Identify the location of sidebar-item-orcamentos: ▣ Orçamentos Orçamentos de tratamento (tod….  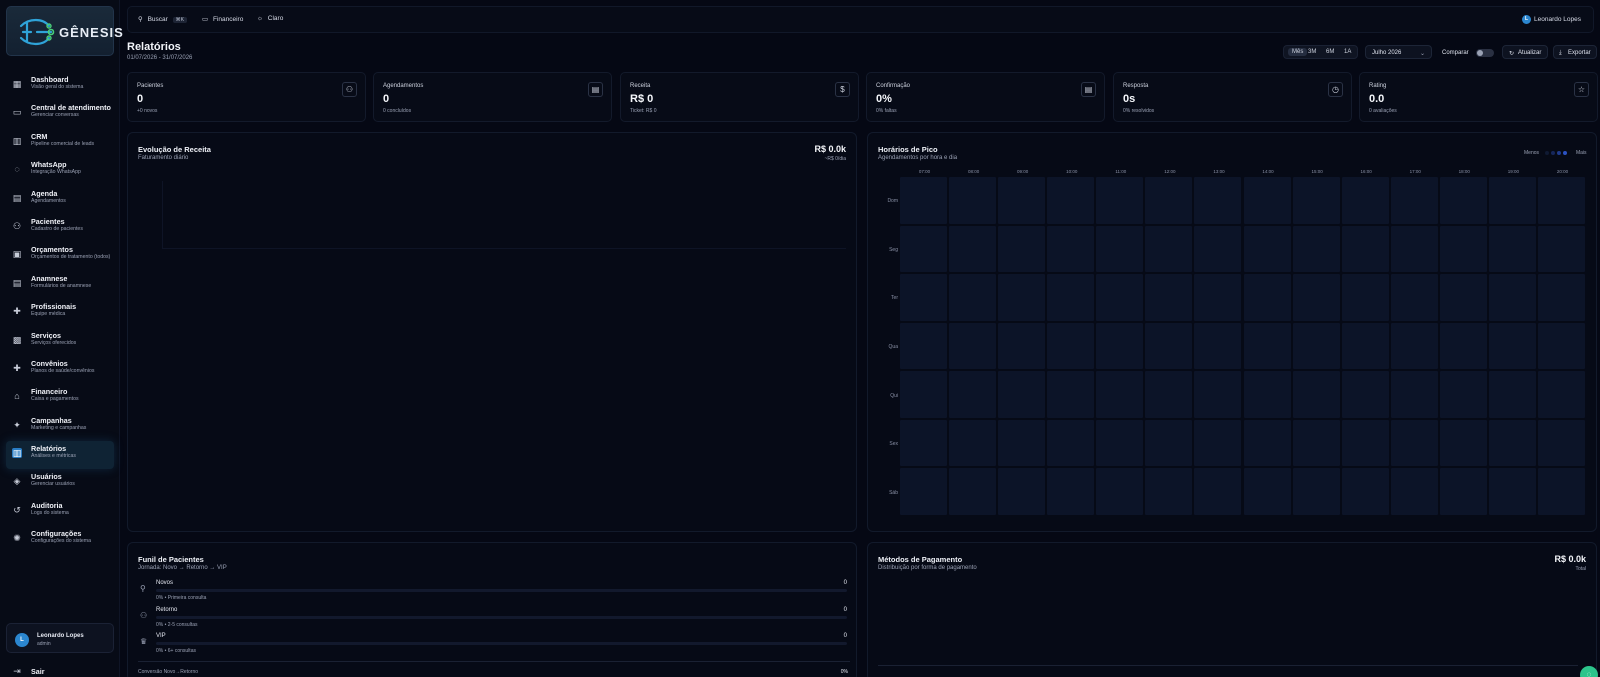
(60, 256).